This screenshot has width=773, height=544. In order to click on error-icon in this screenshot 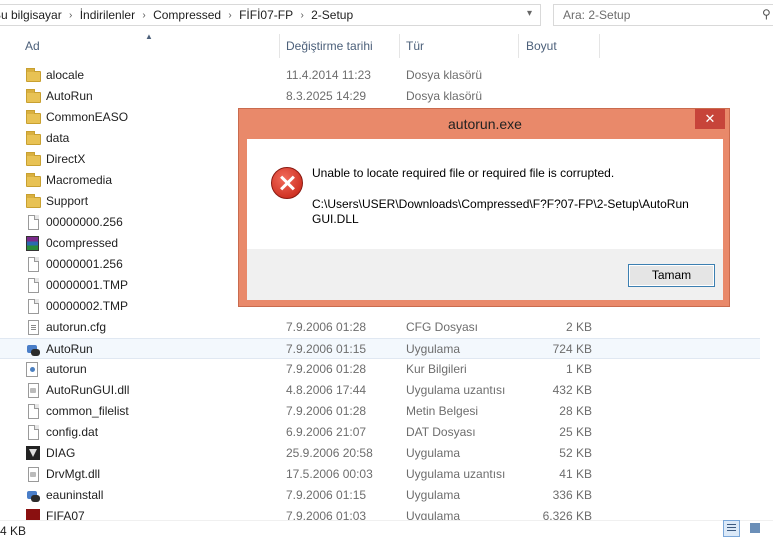, I will do `click(287, 183)`.